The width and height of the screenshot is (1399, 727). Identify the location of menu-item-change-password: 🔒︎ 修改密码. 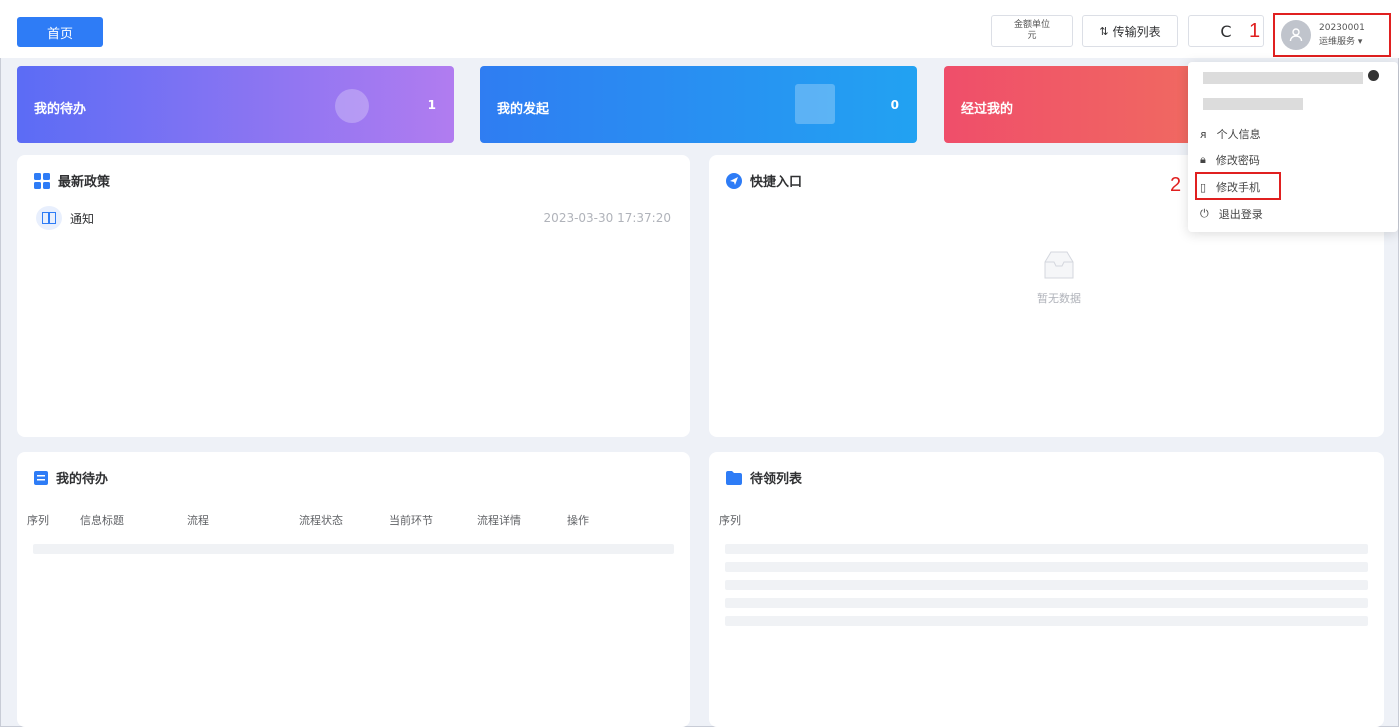
(1230, 160).